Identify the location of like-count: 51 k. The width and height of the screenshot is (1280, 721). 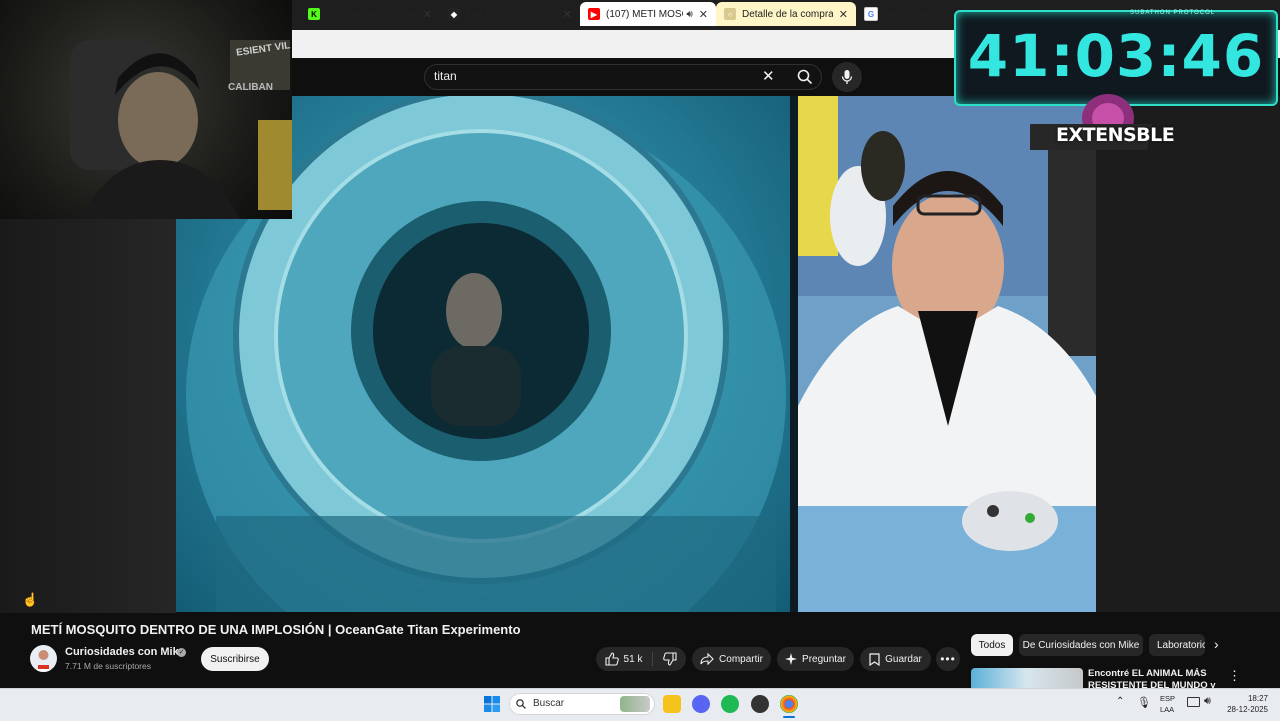
(633, 659).